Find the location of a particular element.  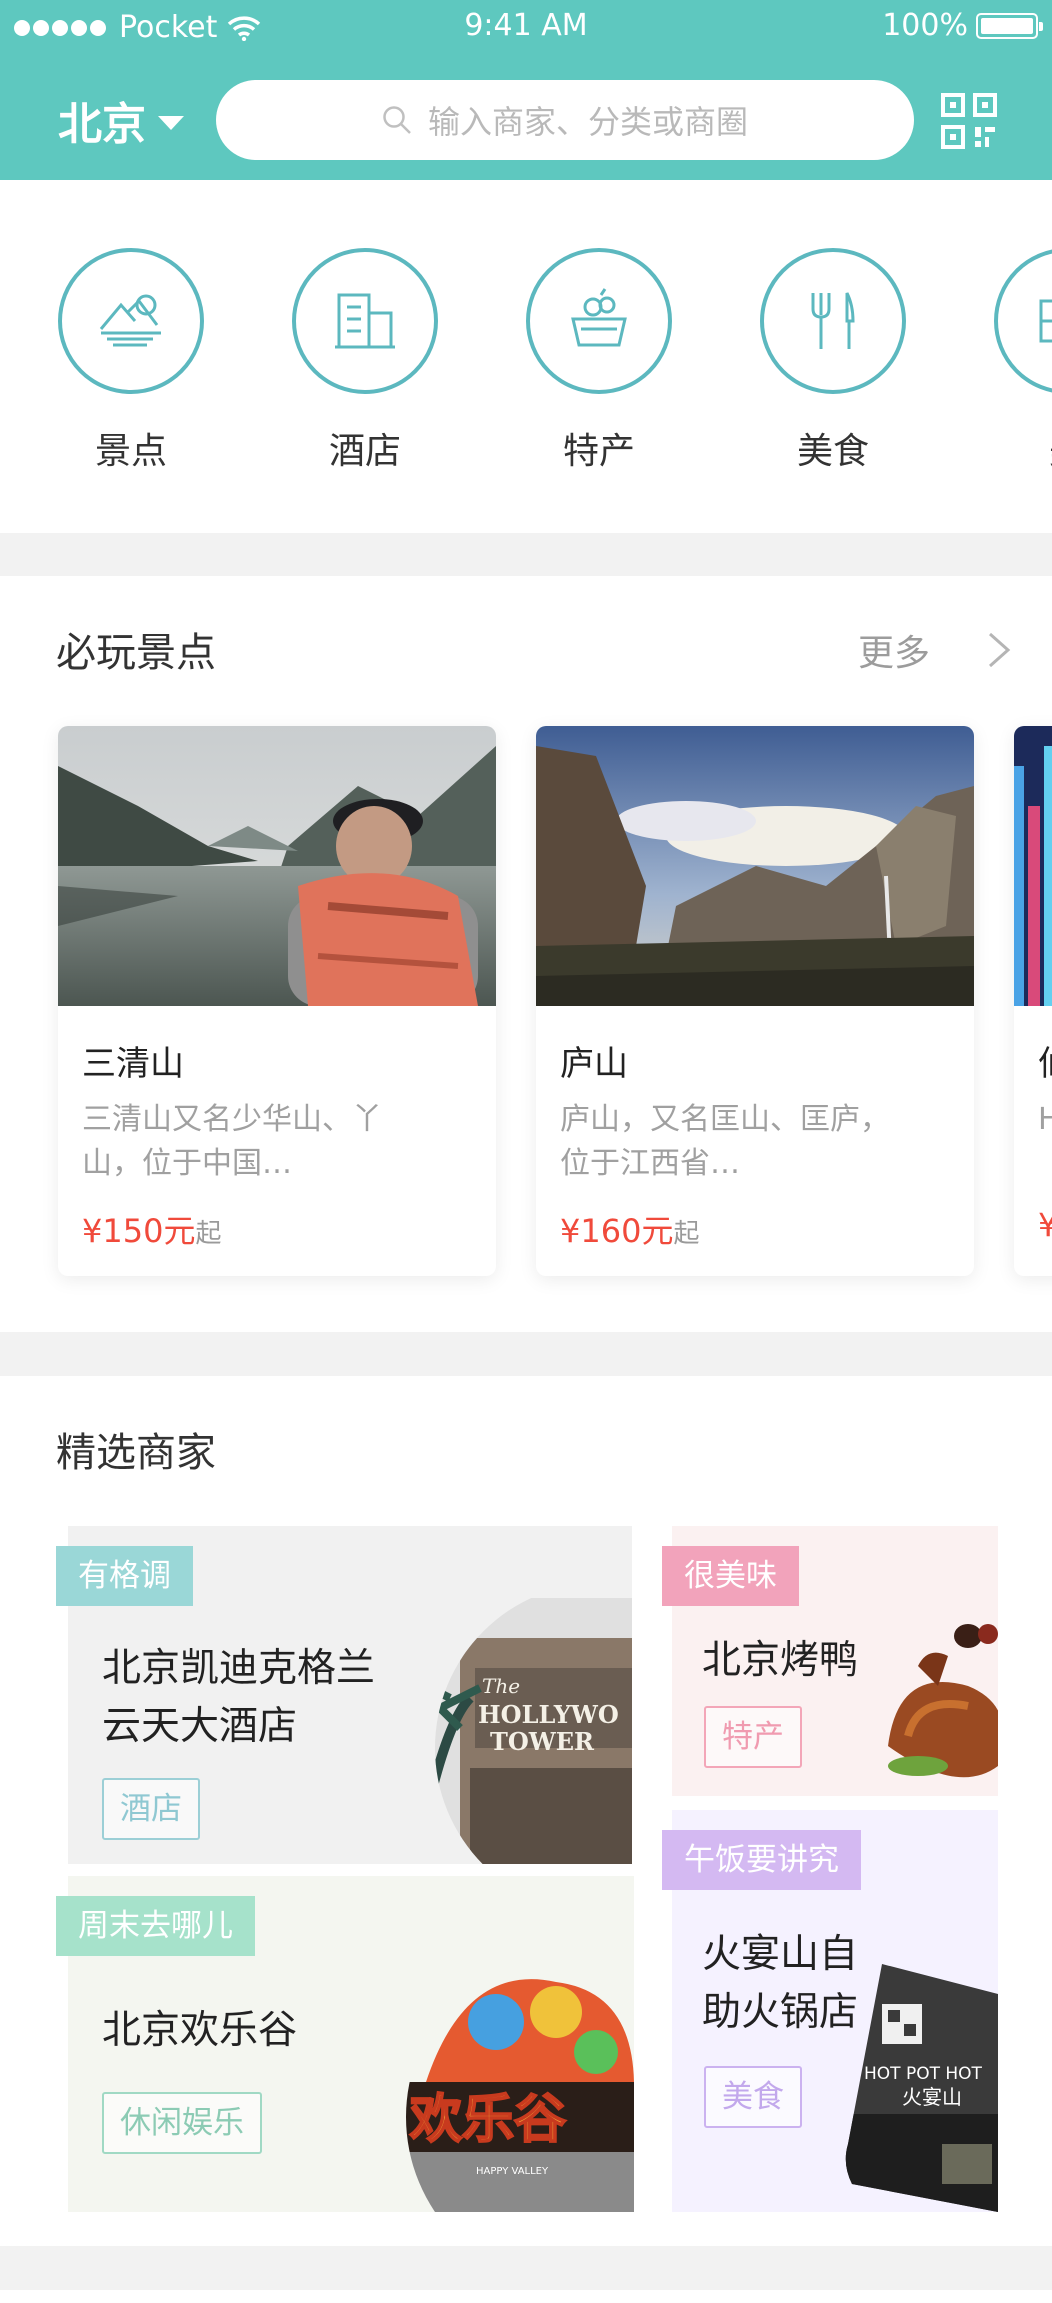

caret-down-icon is located at coordinates (171, 123).